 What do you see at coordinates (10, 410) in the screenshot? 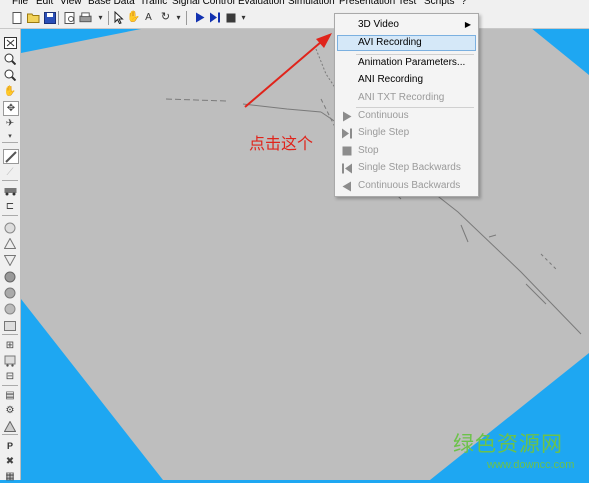
I see `queue-counter-icon: ⚙` at bounding box center [10, 410].